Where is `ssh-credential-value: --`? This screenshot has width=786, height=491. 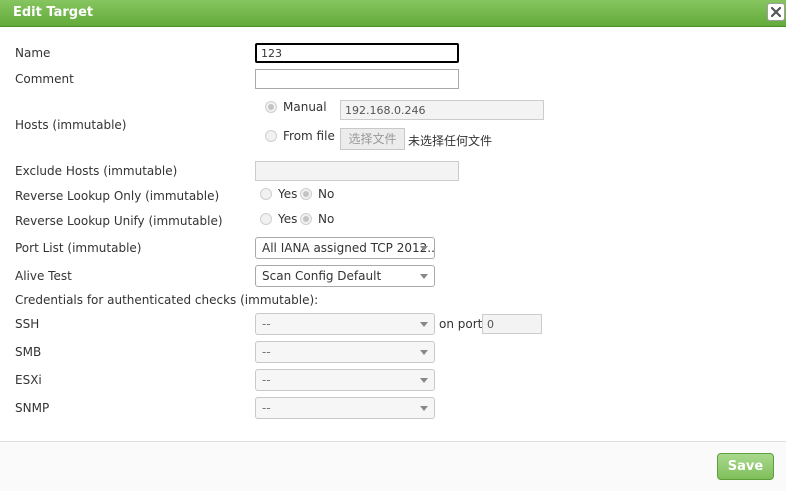
ssh-credential-value: -- is located at coordinates (266, 324).